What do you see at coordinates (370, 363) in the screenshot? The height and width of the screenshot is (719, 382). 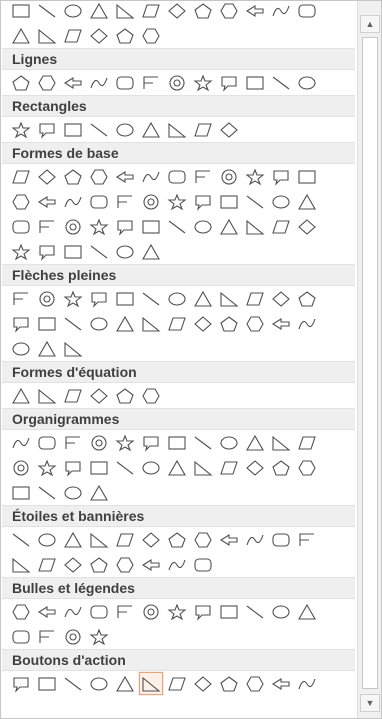 I see `scrollbar-thumb` at bounding box center [370, 363].